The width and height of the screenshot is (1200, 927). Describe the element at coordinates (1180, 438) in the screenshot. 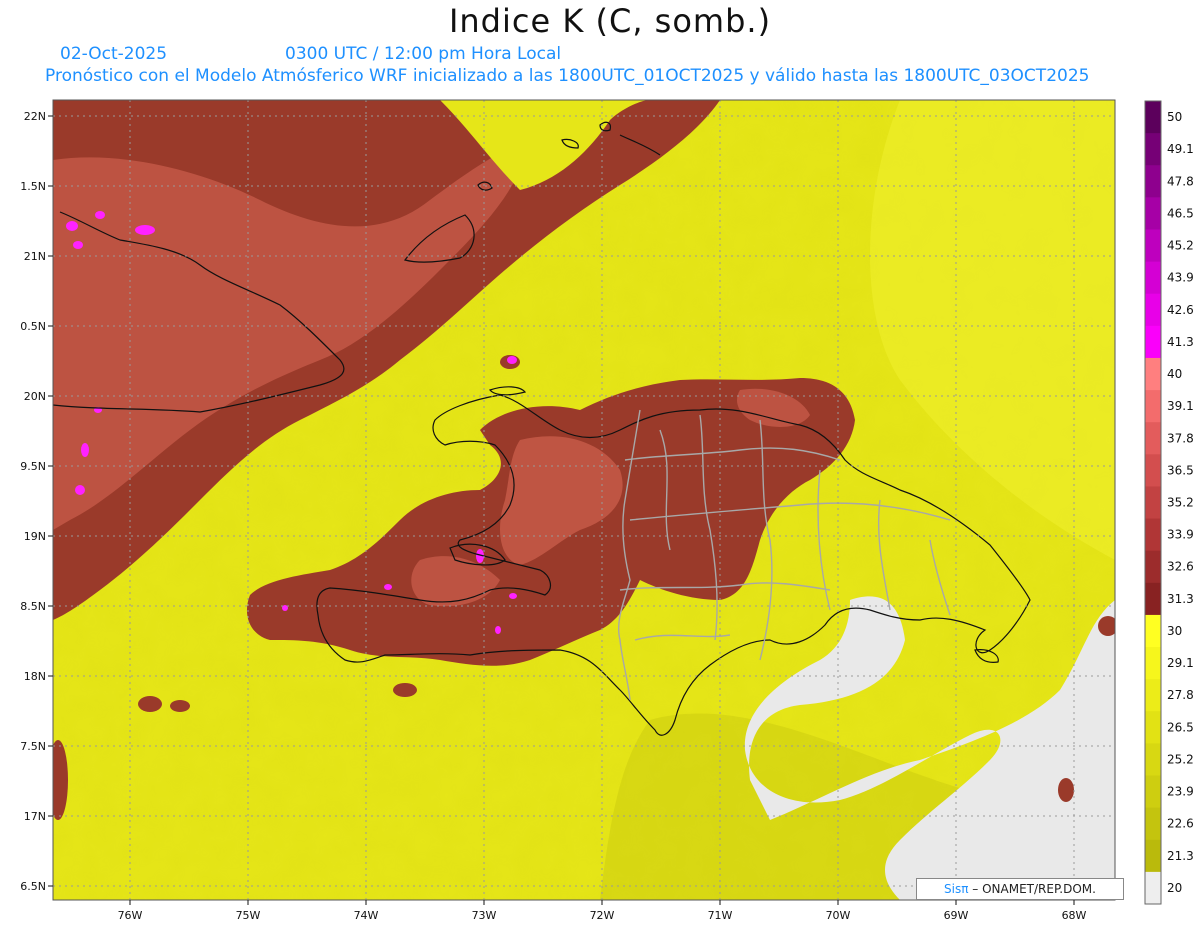

I see `colorbar-label: 37.8` at that location.